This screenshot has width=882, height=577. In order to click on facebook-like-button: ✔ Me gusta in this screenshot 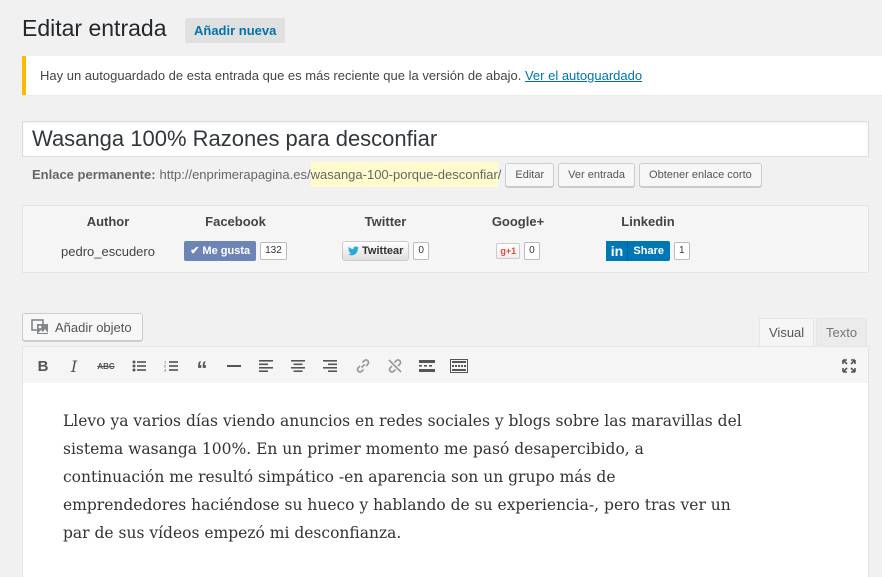, I will do `click(220, 251)`.